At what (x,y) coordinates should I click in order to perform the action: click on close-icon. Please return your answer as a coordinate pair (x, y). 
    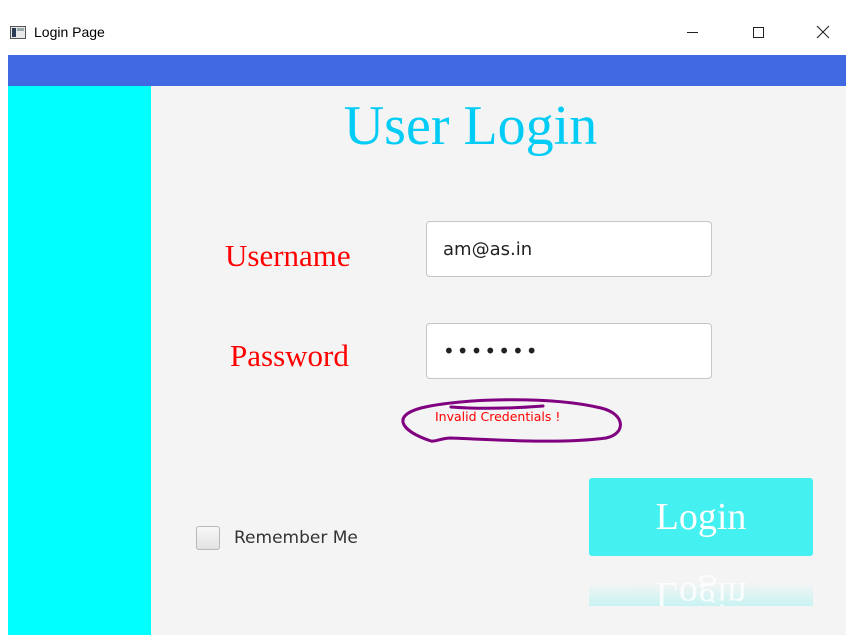
    Looking at the image, I should click on (823, 32).